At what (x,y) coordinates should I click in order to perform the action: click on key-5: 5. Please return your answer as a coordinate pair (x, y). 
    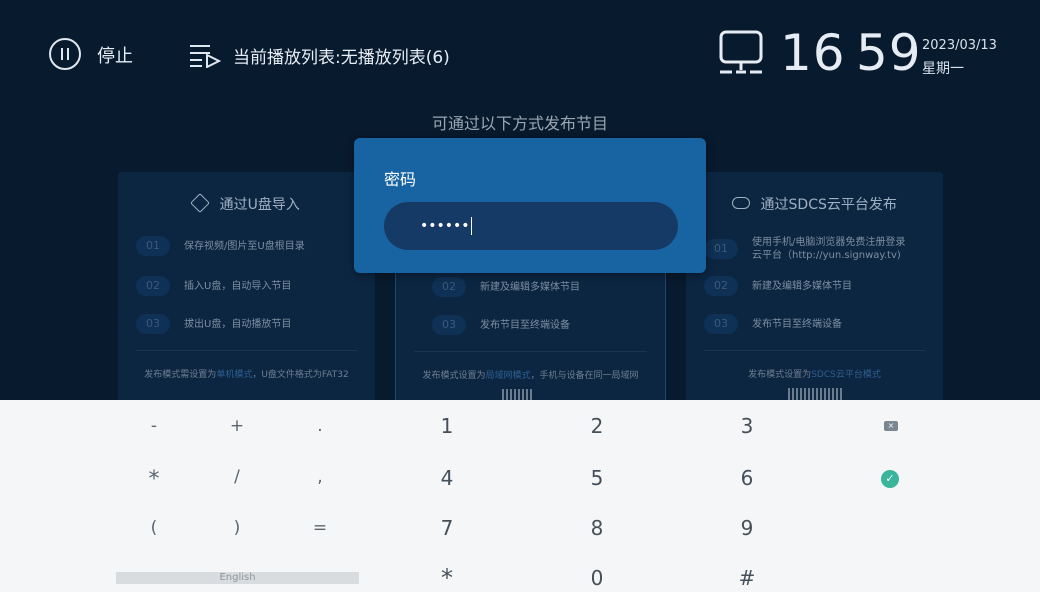
    Looking at the image, I should click on (597, 478).